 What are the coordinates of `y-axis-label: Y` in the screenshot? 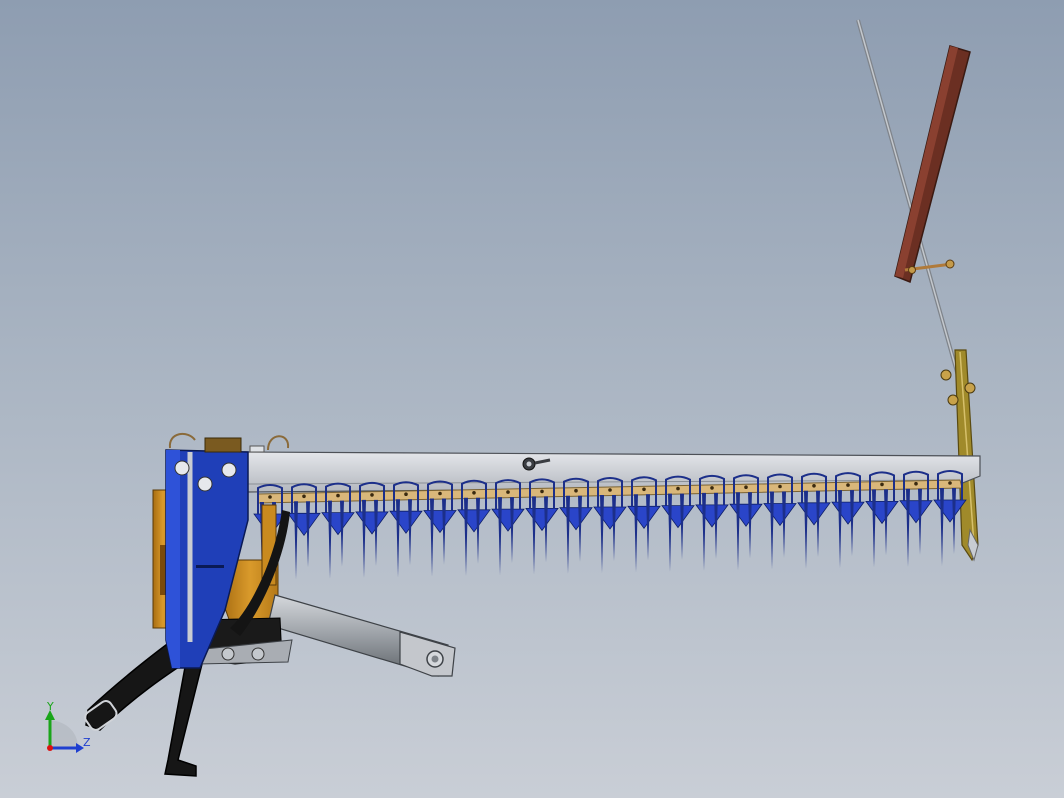 It's located at (50, 706).